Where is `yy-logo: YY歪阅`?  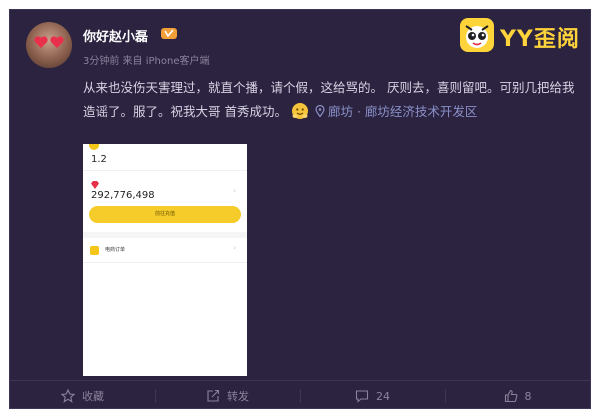 yy-logo: YY歪阅 is located at coordinates (523, 35).